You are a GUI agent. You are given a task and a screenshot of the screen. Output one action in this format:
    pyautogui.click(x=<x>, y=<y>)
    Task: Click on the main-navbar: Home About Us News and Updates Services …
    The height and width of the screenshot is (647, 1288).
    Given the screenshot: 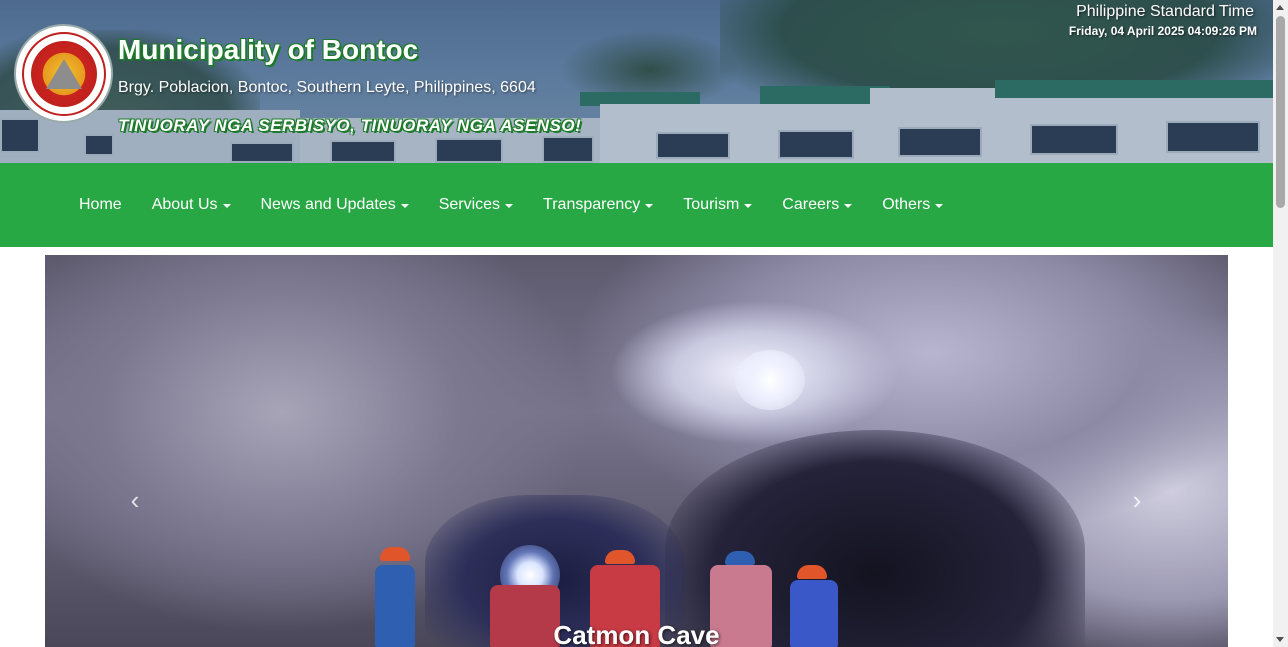 What is the action you would take?
    pyautogui.click(x=636, y=205)
    